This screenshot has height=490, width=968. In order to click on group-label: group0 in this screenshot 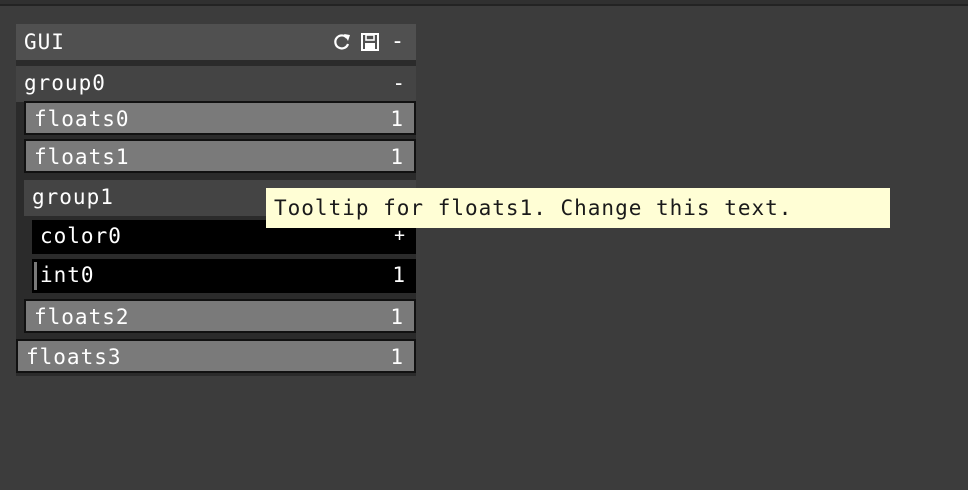, I will do `click(65, 83)`.